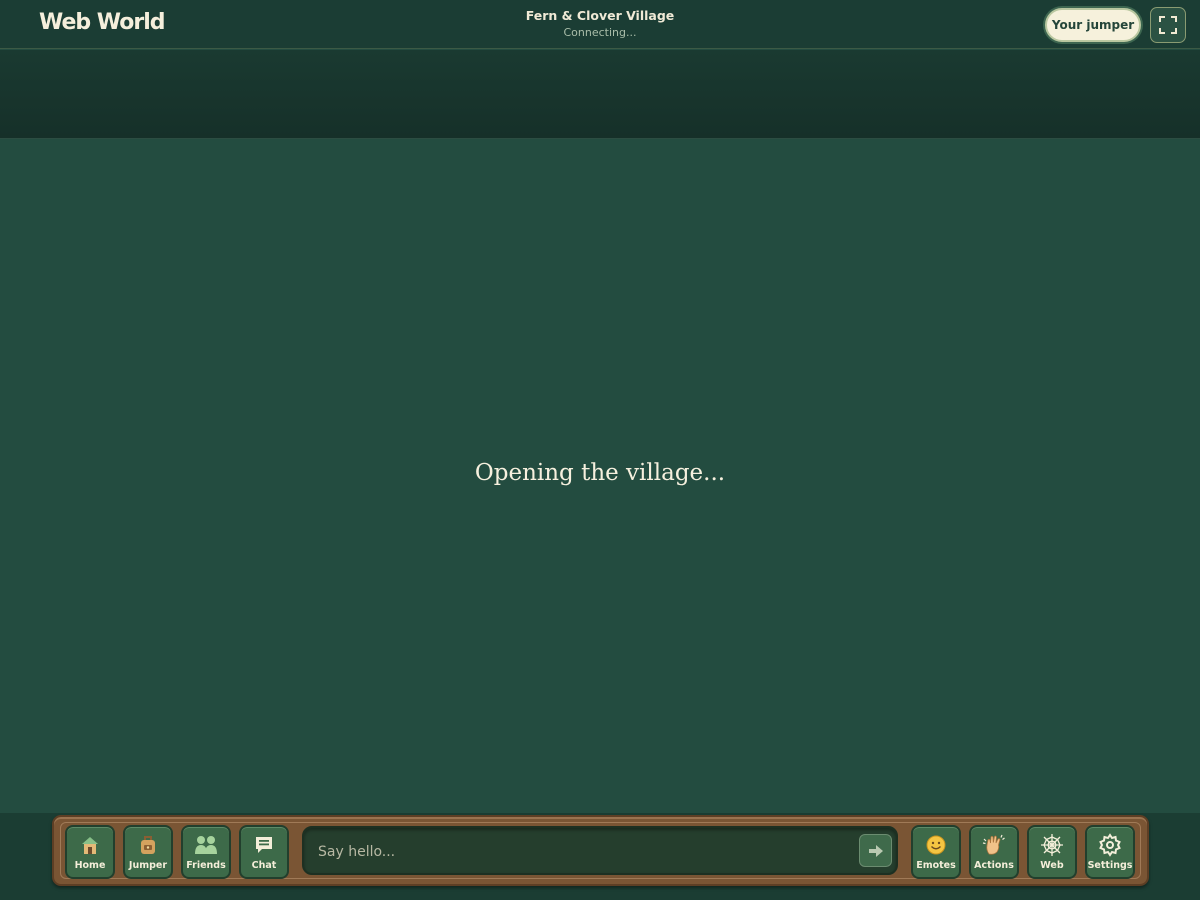 The width and height of the screenshot is (1200, 900). I want to click on actions-button: Actions, so click(994, 852).